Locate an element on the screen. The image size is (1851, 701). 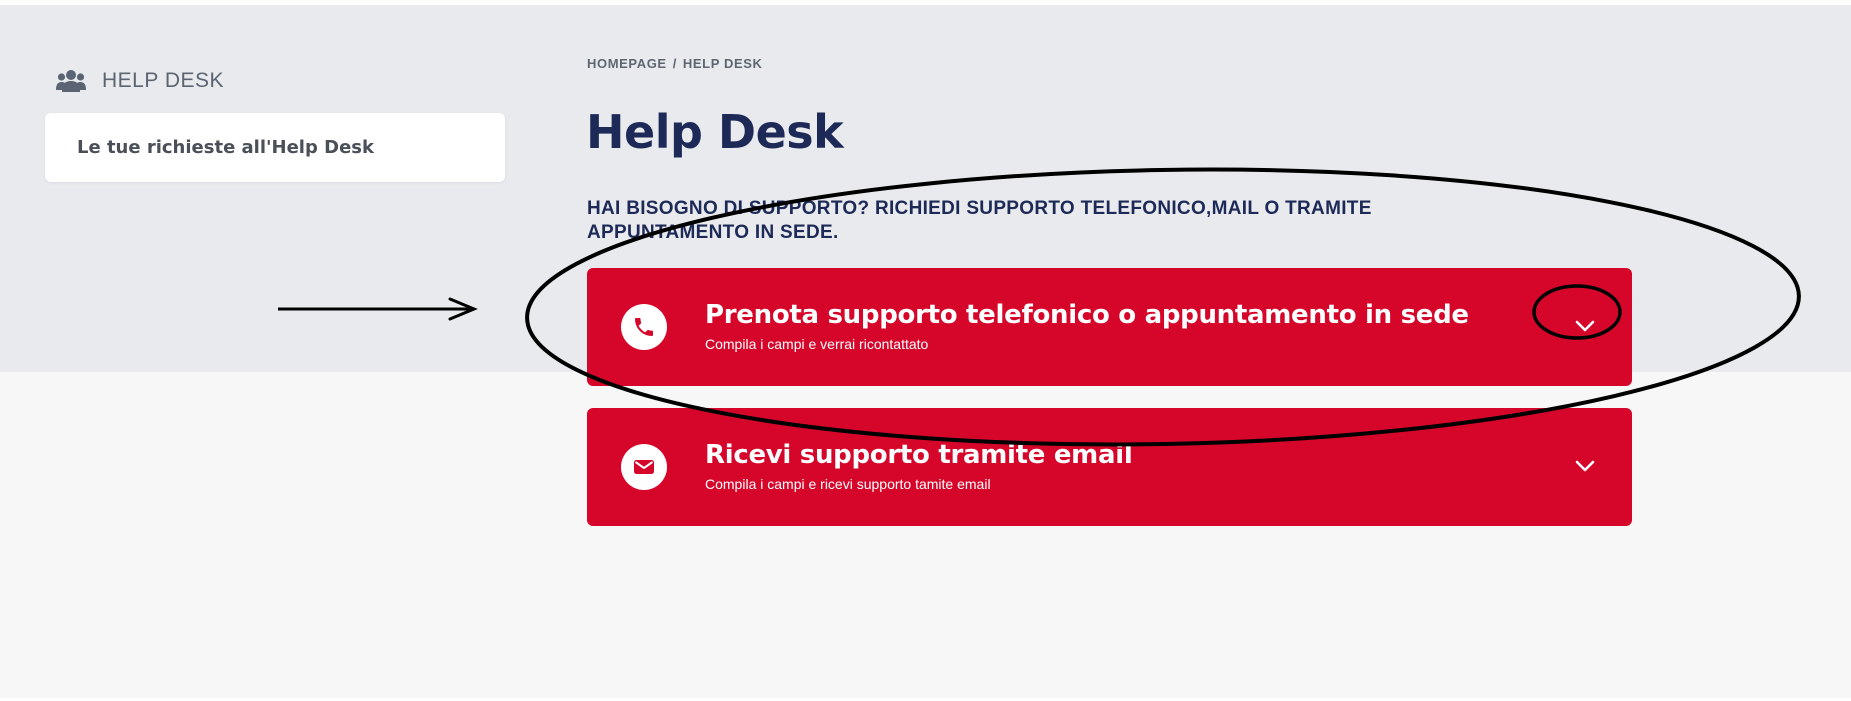
accordion-title: Ricevi supporto tramite email is located at coordinates (919, 455).